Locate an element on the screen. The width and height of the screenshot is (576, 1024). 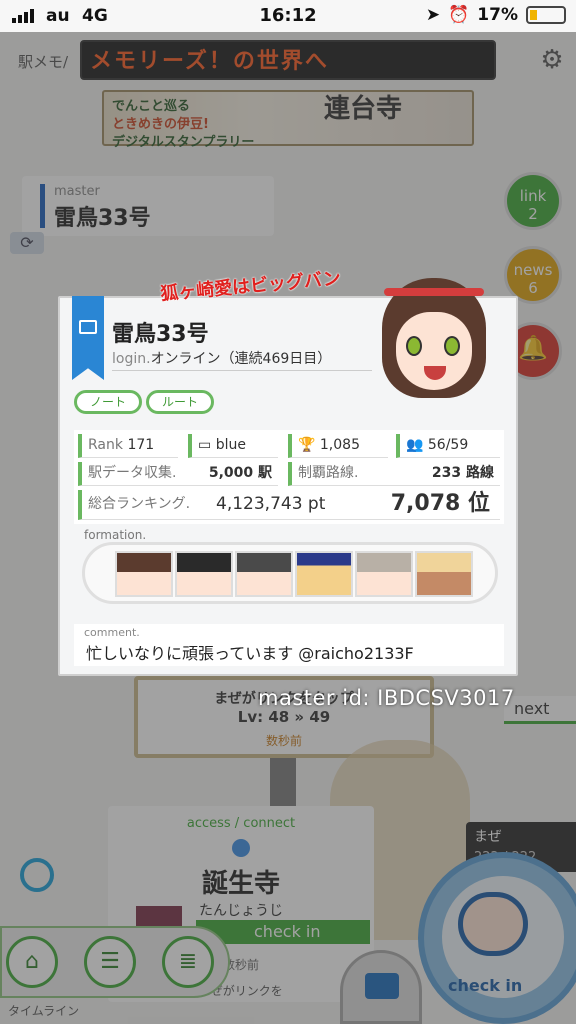
battery-icon is located at coordinates (546, 15).